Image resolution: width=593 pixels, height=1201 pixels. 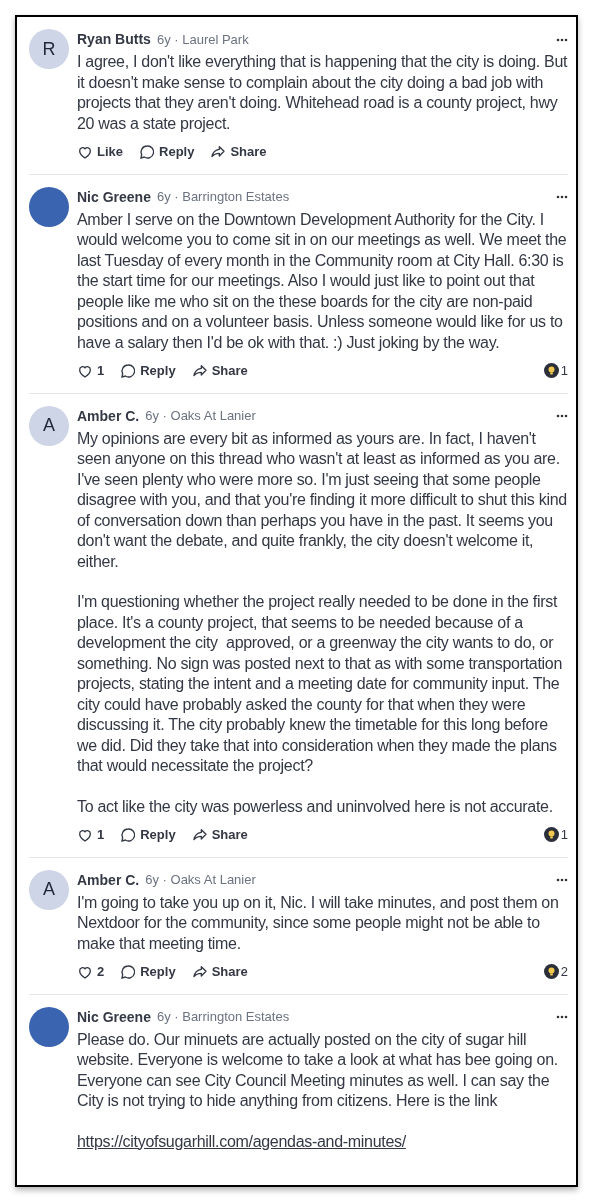 What do you see at coordinates (91, 972) in the screenshot?
I see `like-button: 2` at bounding box center [91, 972].